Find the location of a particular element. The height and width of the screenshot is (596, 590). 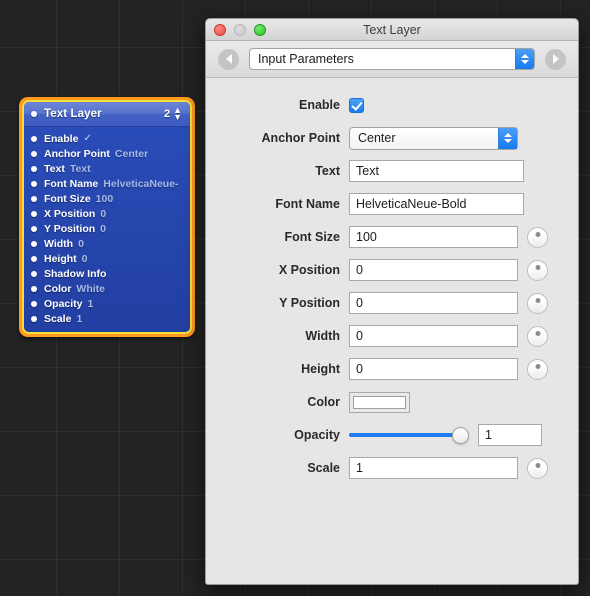

minimize-window-icon is located at coordinates (240, 29).